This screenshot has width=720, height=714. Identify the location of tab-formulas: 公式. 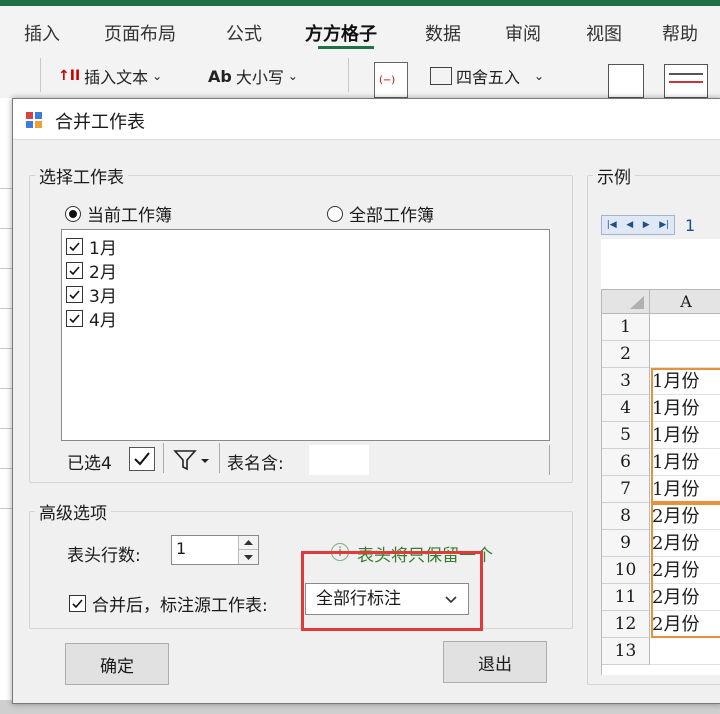
(244, 33).